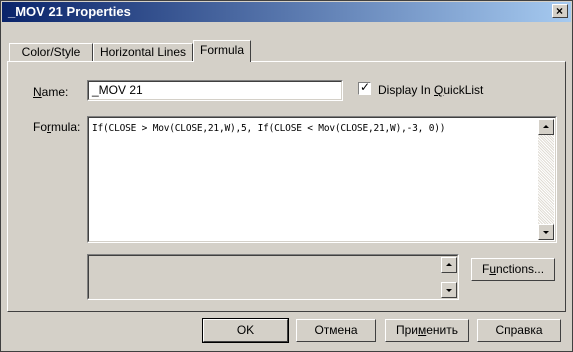 This screenshot has height=352, width=573. I want to click on description-scroll-up-button, so click(449, 265).